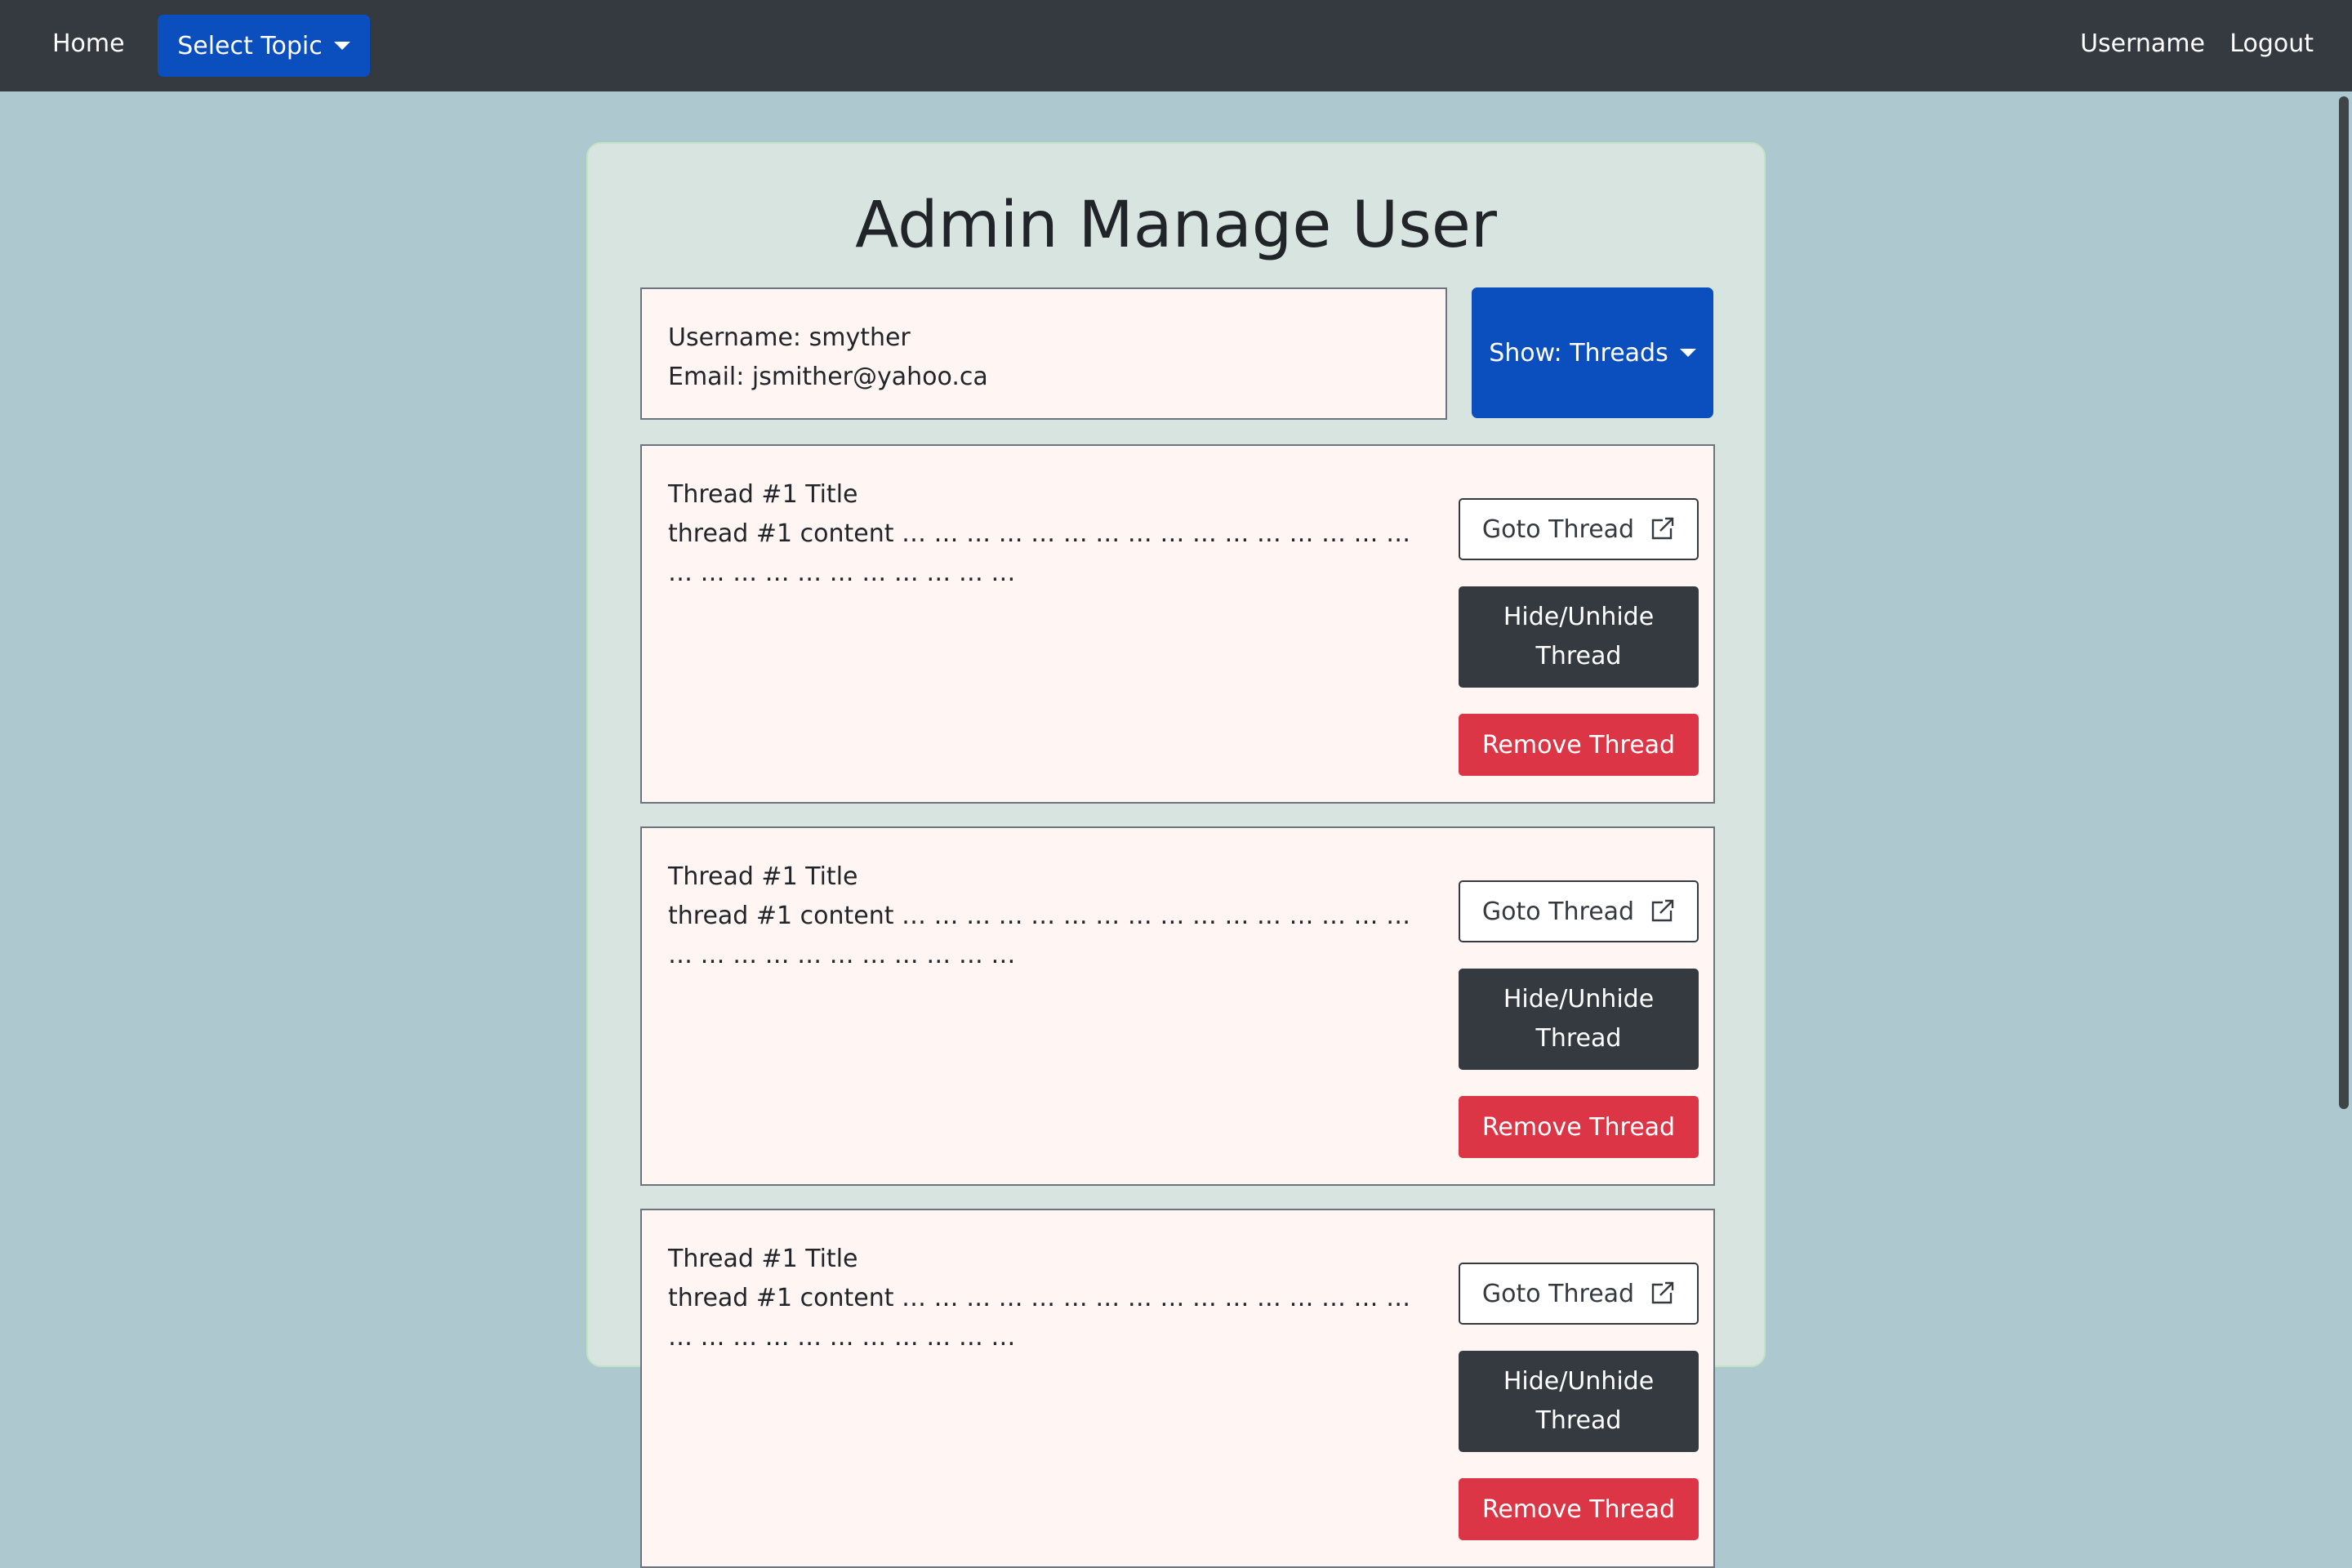  I want to click on nav-home-link: Home, so click(88, 43).